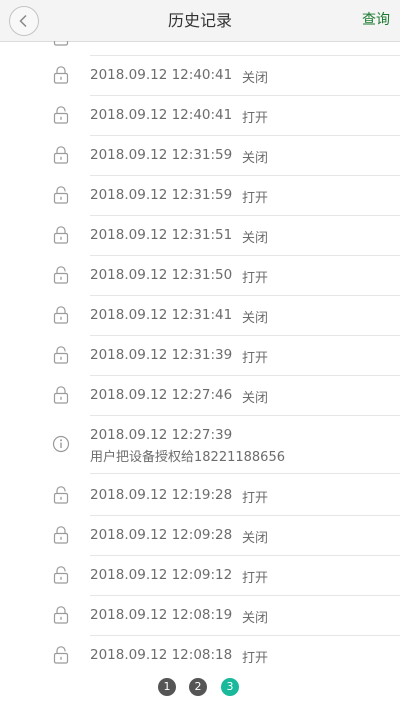 The image size is (400, 711). Describe the element at coordinates (230, 687) in the screenshot. I see `page-button-3: 3` at that location.